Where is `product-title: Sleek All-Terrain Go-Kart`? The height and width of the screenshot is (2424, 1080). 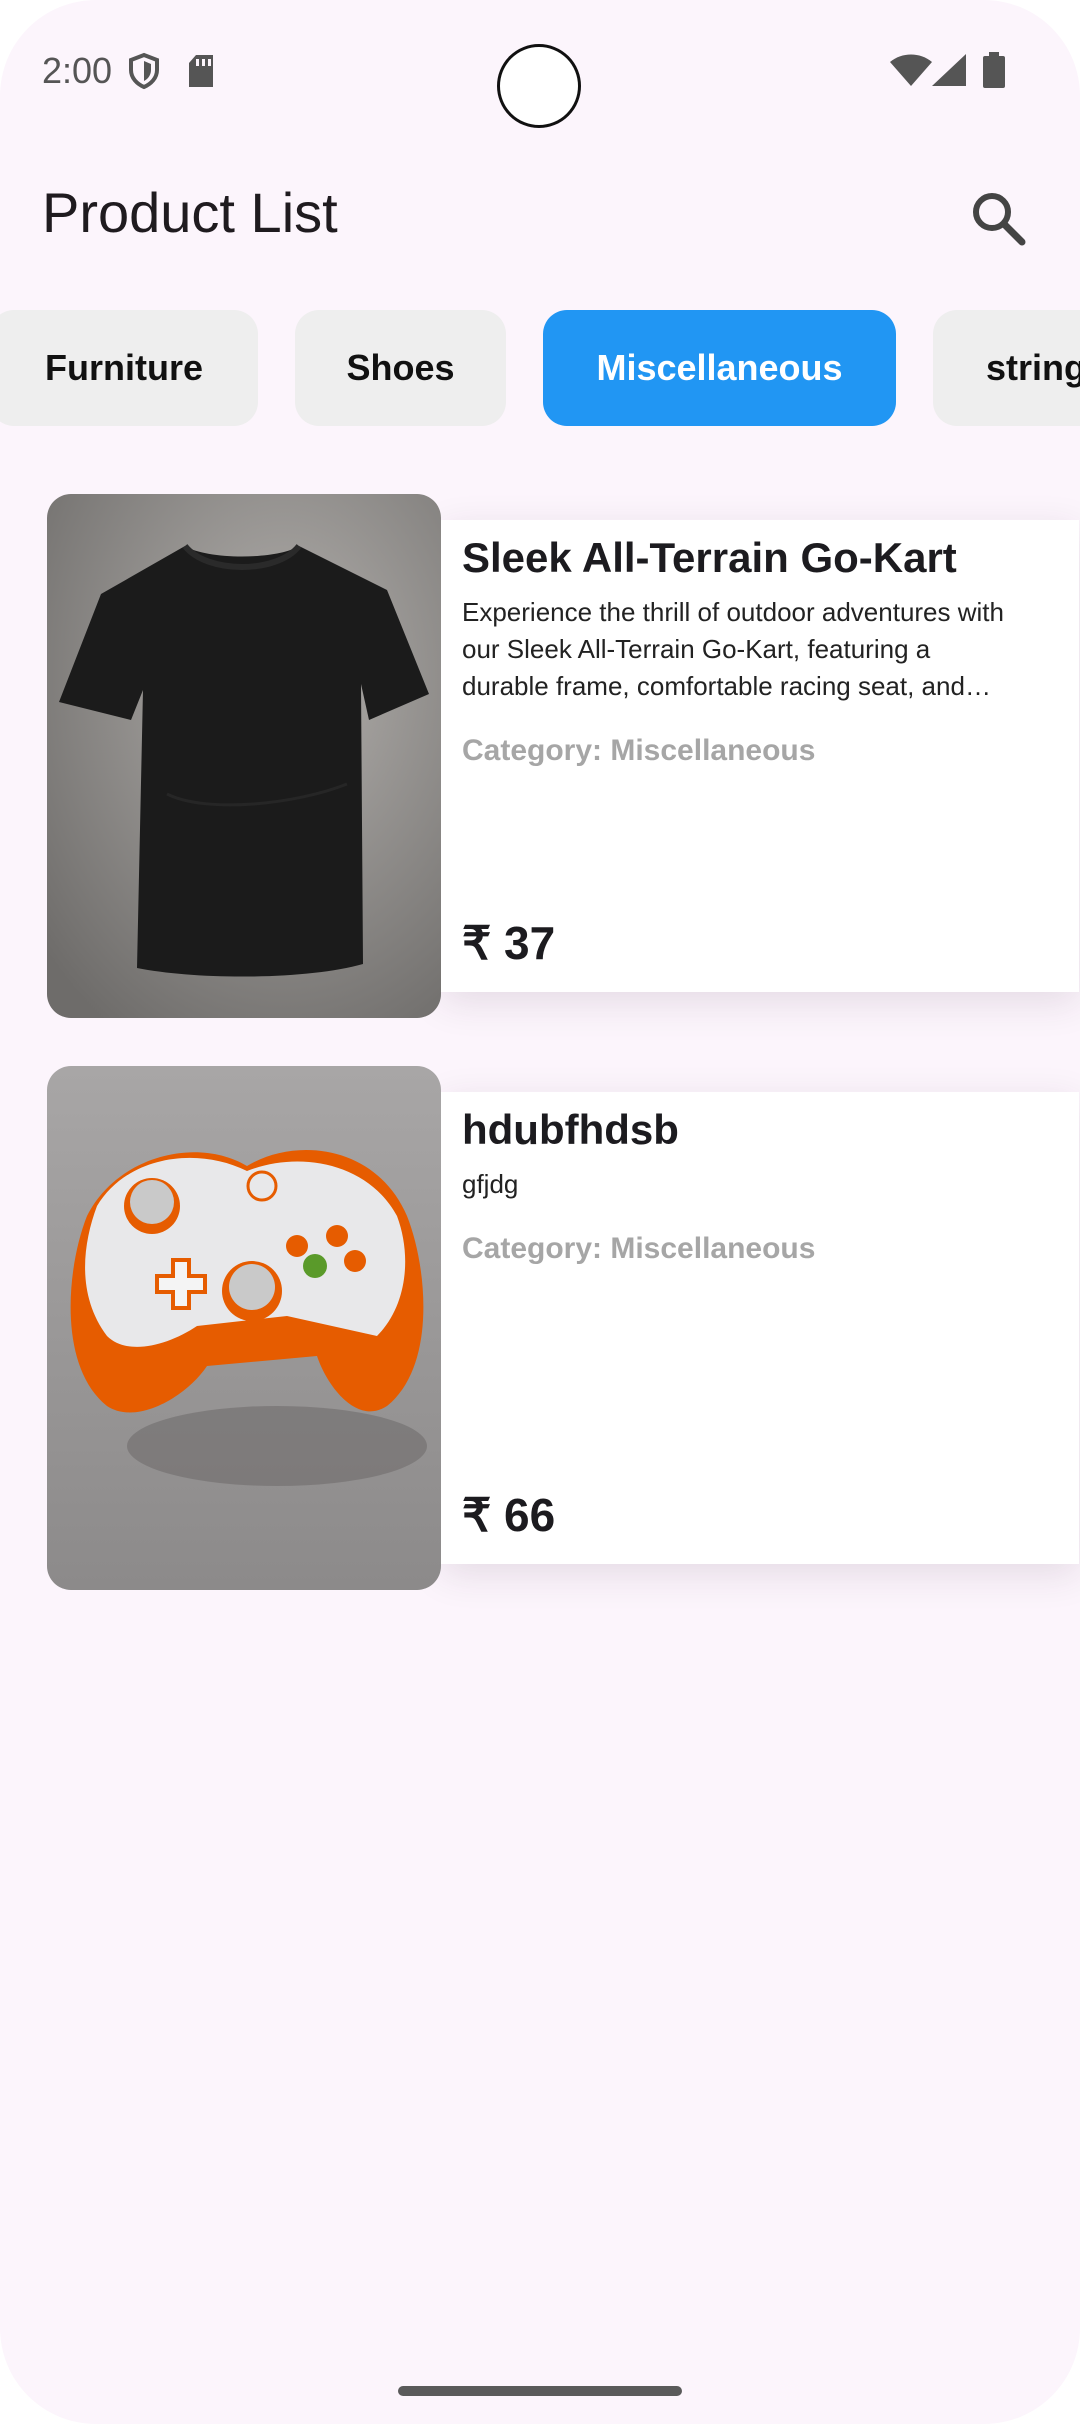
product-title: Sleek All-Terrain Go-Kart is located at coordinates (709, 557).